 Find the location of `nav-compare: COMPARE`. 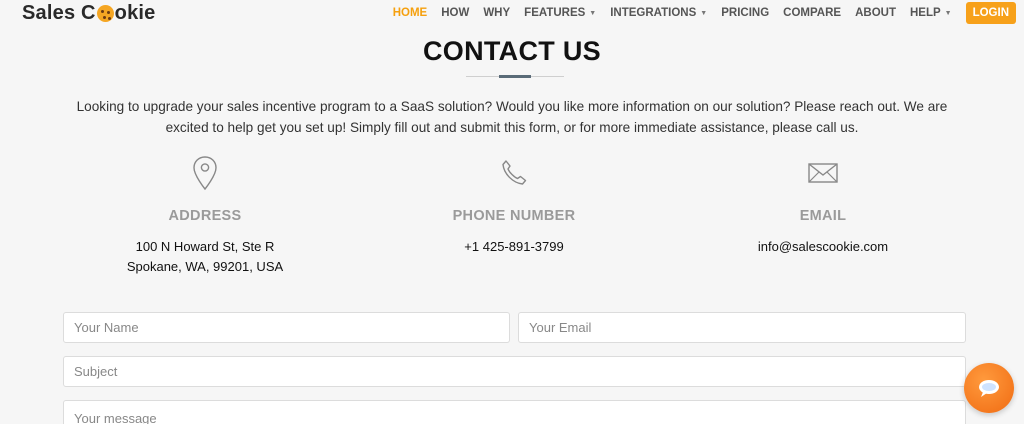

nav-compare: COMPARE is located at coordinates (812, 13).